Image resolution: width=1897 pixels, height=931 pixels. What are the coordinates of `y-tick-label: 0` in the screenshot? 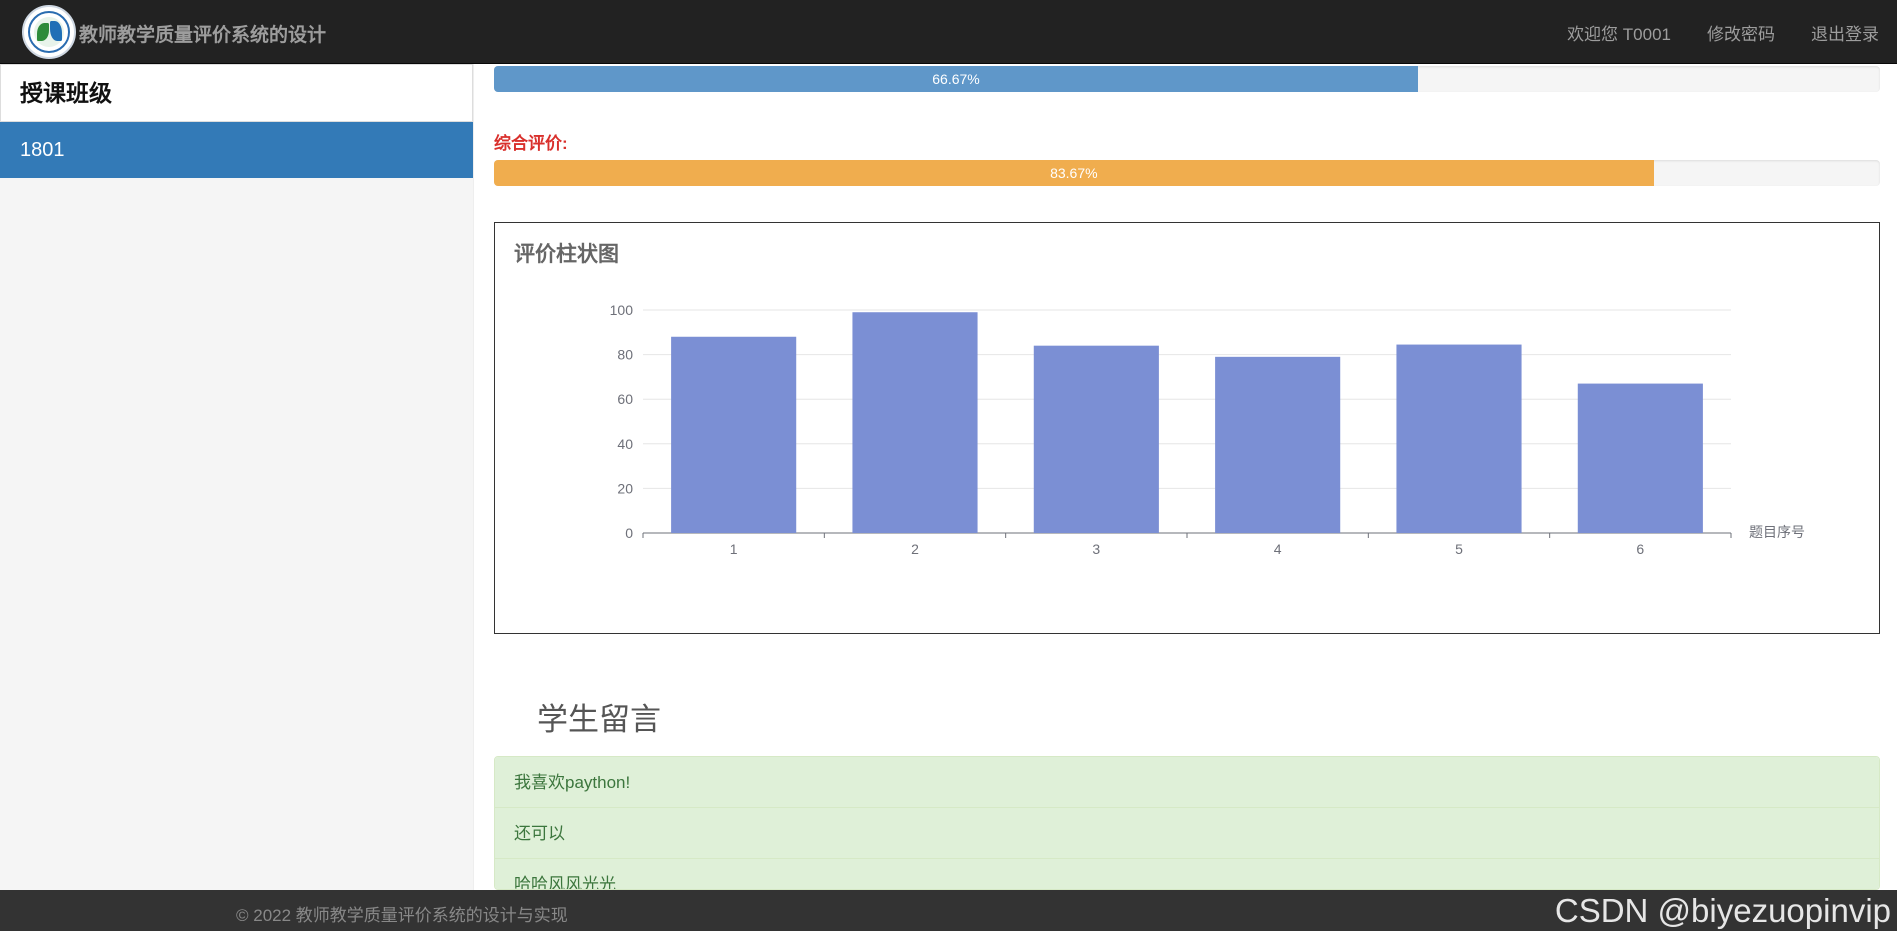 It's located at (629, 533).